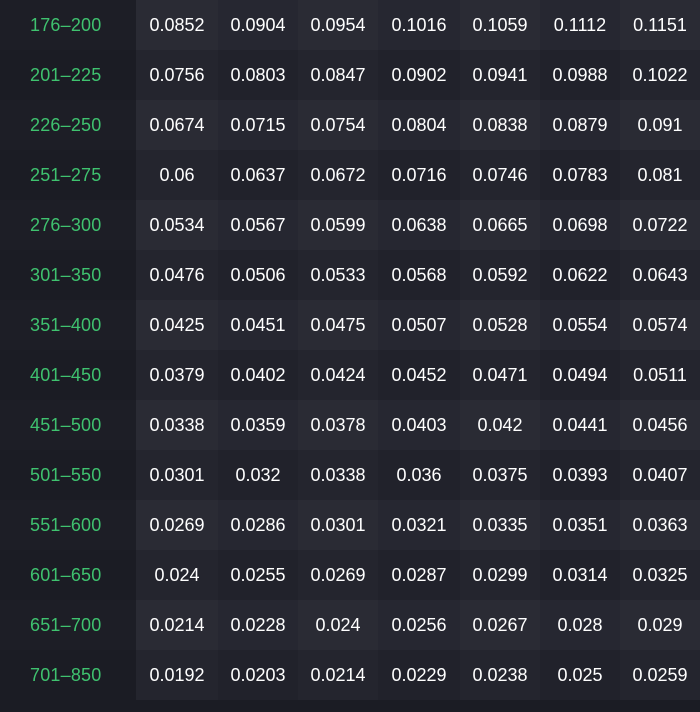 The image size is (700, 712). I want to click on table-cell: 0.0229, so click(419, 675).